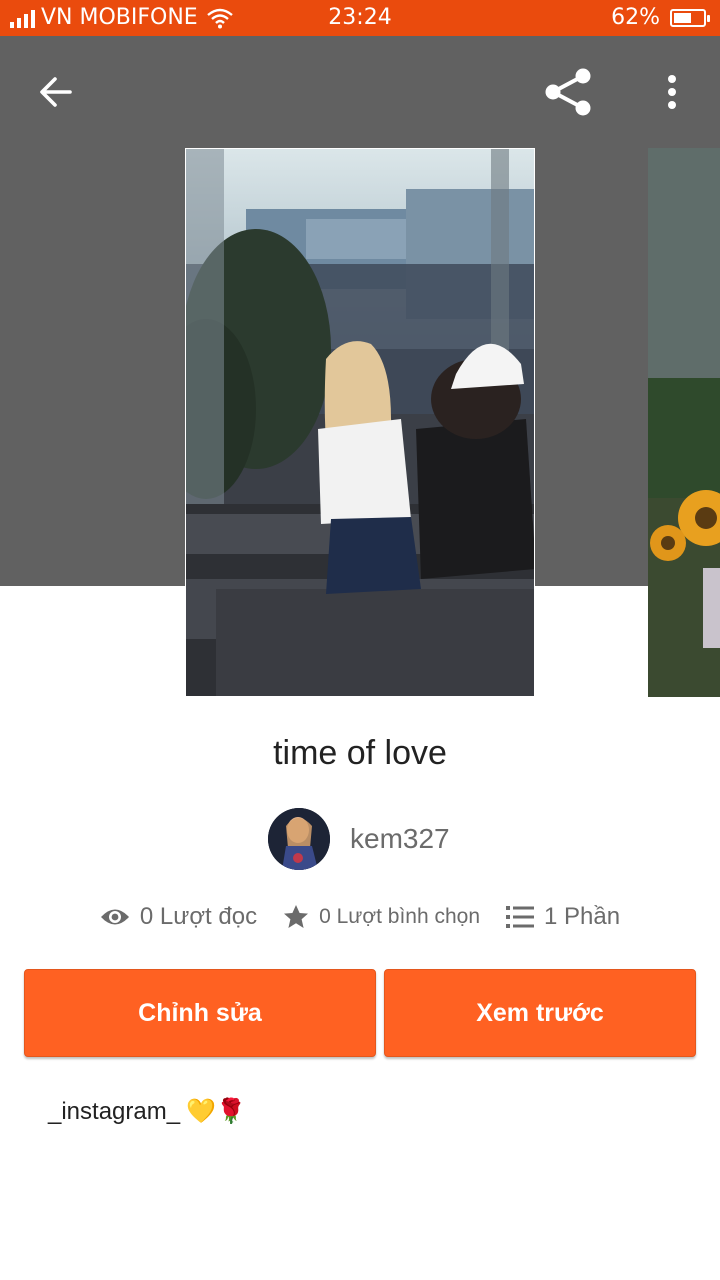 The width and height of the screenshot is (720, 1280). What do you see at coordinates (200, 1013) in the screenshot?
I see `edit-button: Chỉnh sửa` at bounding box center [200, 1013].